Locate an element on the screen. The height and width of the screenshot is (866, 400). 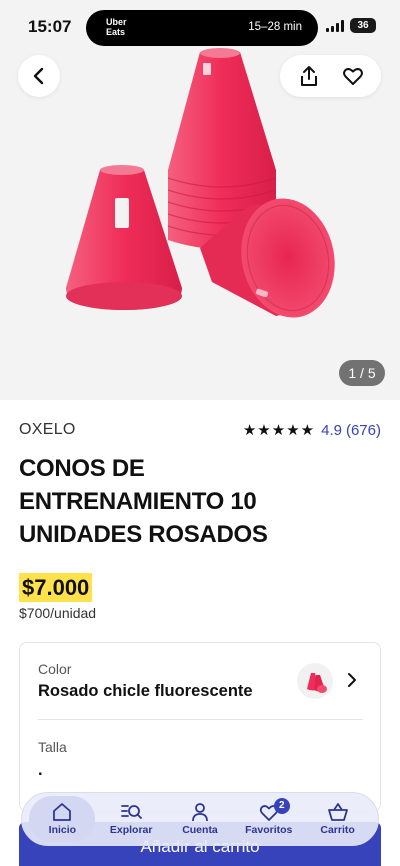
tab-label: Explorar is located at coordinates (131, 830).